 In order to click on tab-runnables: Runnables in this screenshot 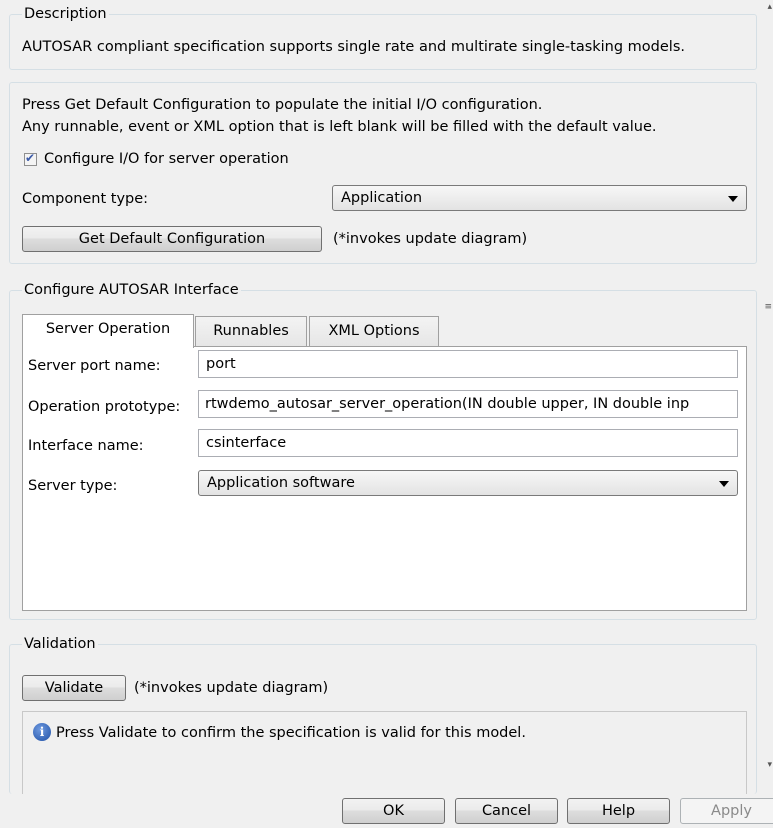, I will do `click(251, 331)`.